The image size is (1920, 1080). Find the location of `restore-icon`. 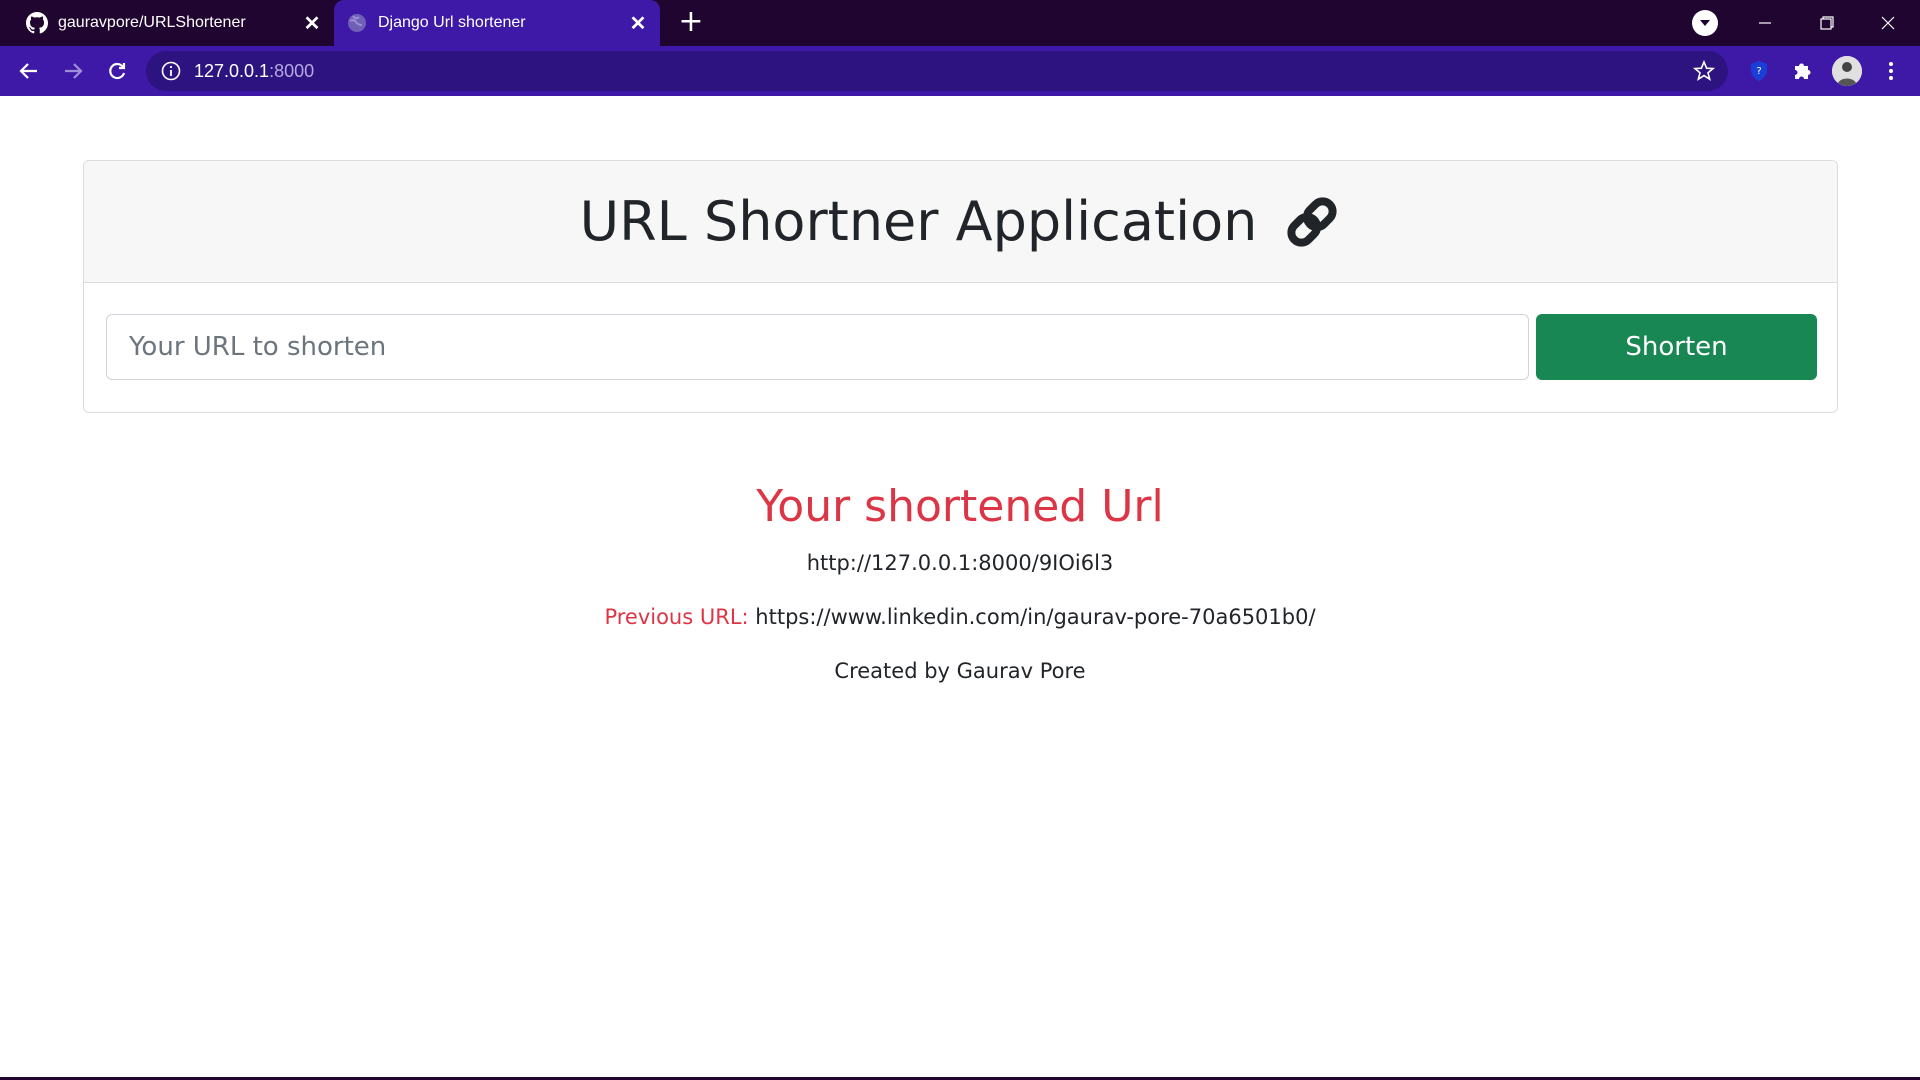

restore-icon is located at coordinates (1827, 23).